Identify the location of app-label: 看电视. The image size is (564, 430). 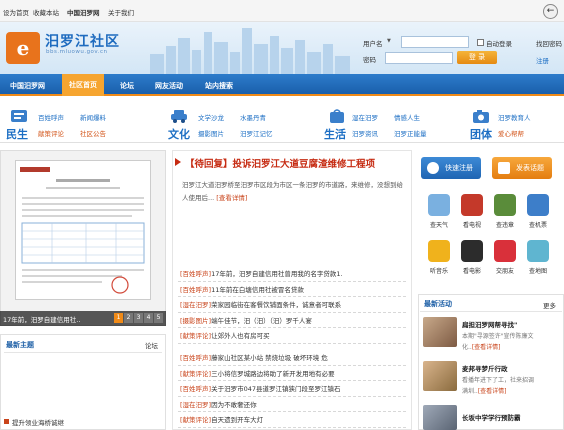
(472, 224).